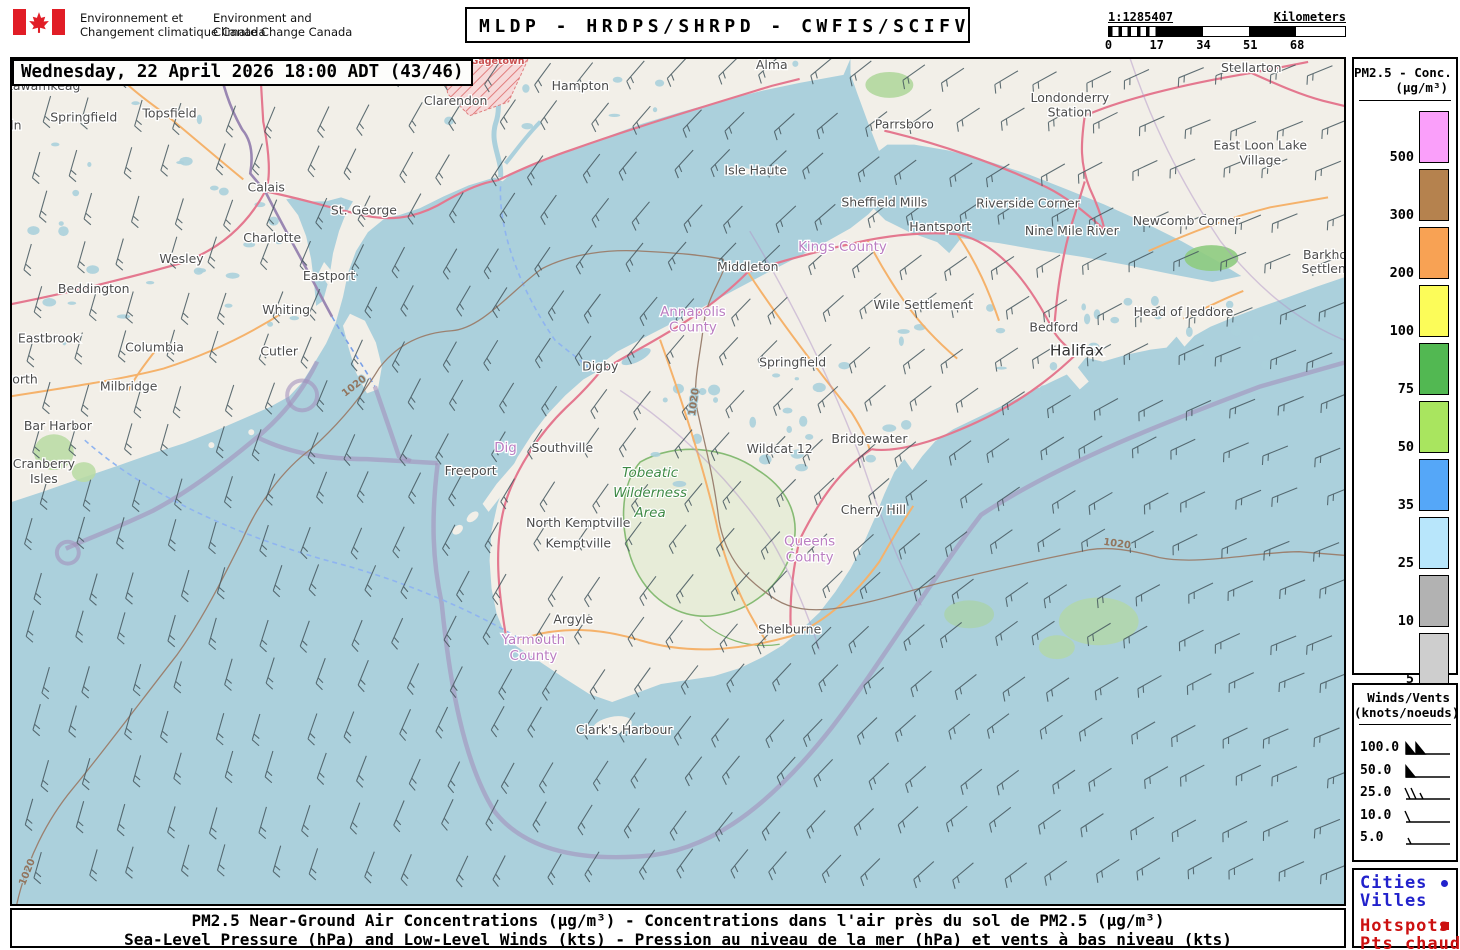 The width and height of the screenshot is (1460, 950). Describe the element at coordinates (1405, 100) in the screenshot. I see `divider` at that location.